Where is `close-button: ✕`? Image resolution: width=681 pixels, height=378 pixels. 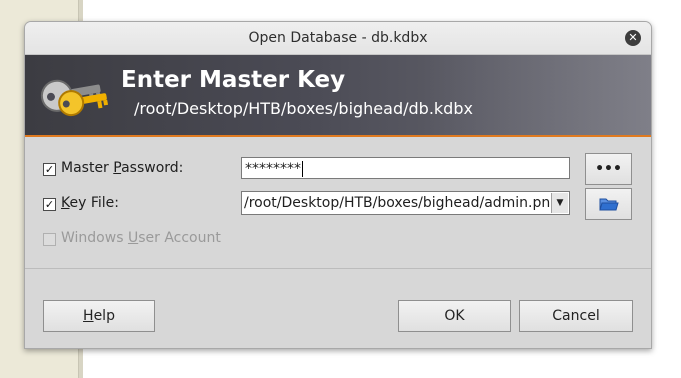 close-button: ✕ is located at coordinates (633, 38).